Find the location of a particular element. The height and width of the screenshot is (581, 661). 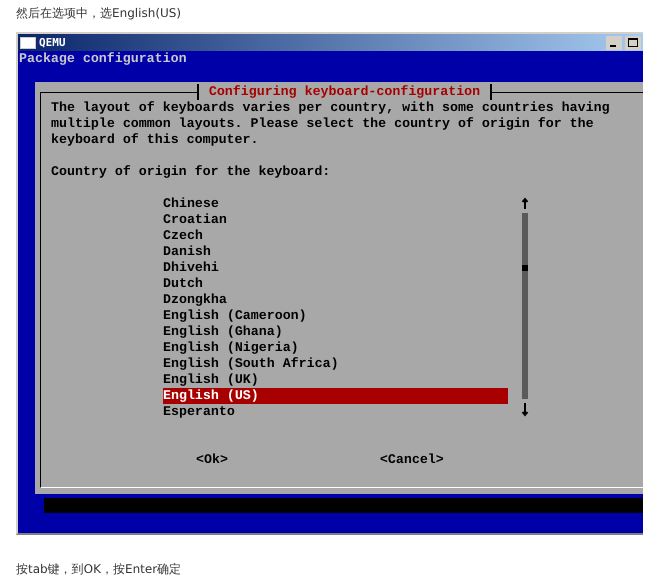

list-item: Danish is located at coordinates (335, 252).